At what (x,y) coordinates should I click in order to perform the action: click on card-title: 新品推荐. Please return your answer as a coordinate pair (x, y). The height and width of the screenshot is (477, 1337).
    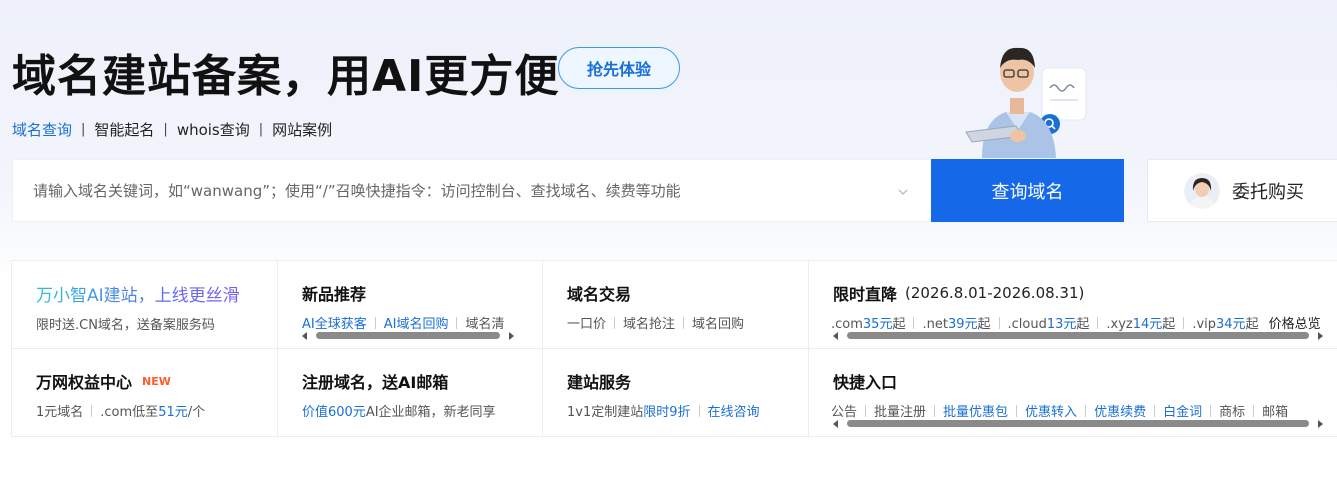
    Looking at the image, I should click on (334, 294).